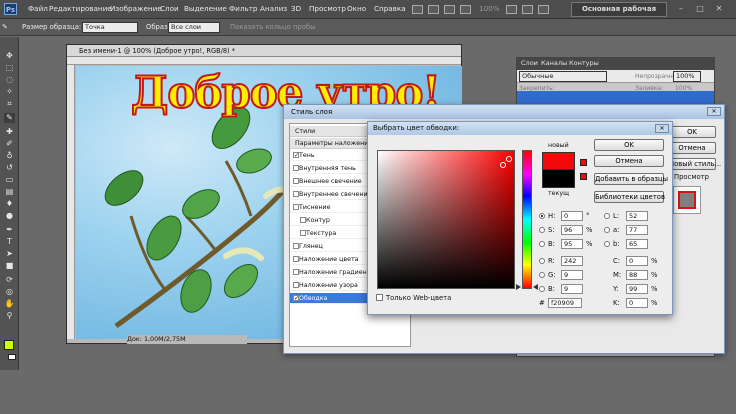 Image resolution: width=736 pixels, height=414 pixels. I want to click on path-select-icon: ➤, so click(9, 254).